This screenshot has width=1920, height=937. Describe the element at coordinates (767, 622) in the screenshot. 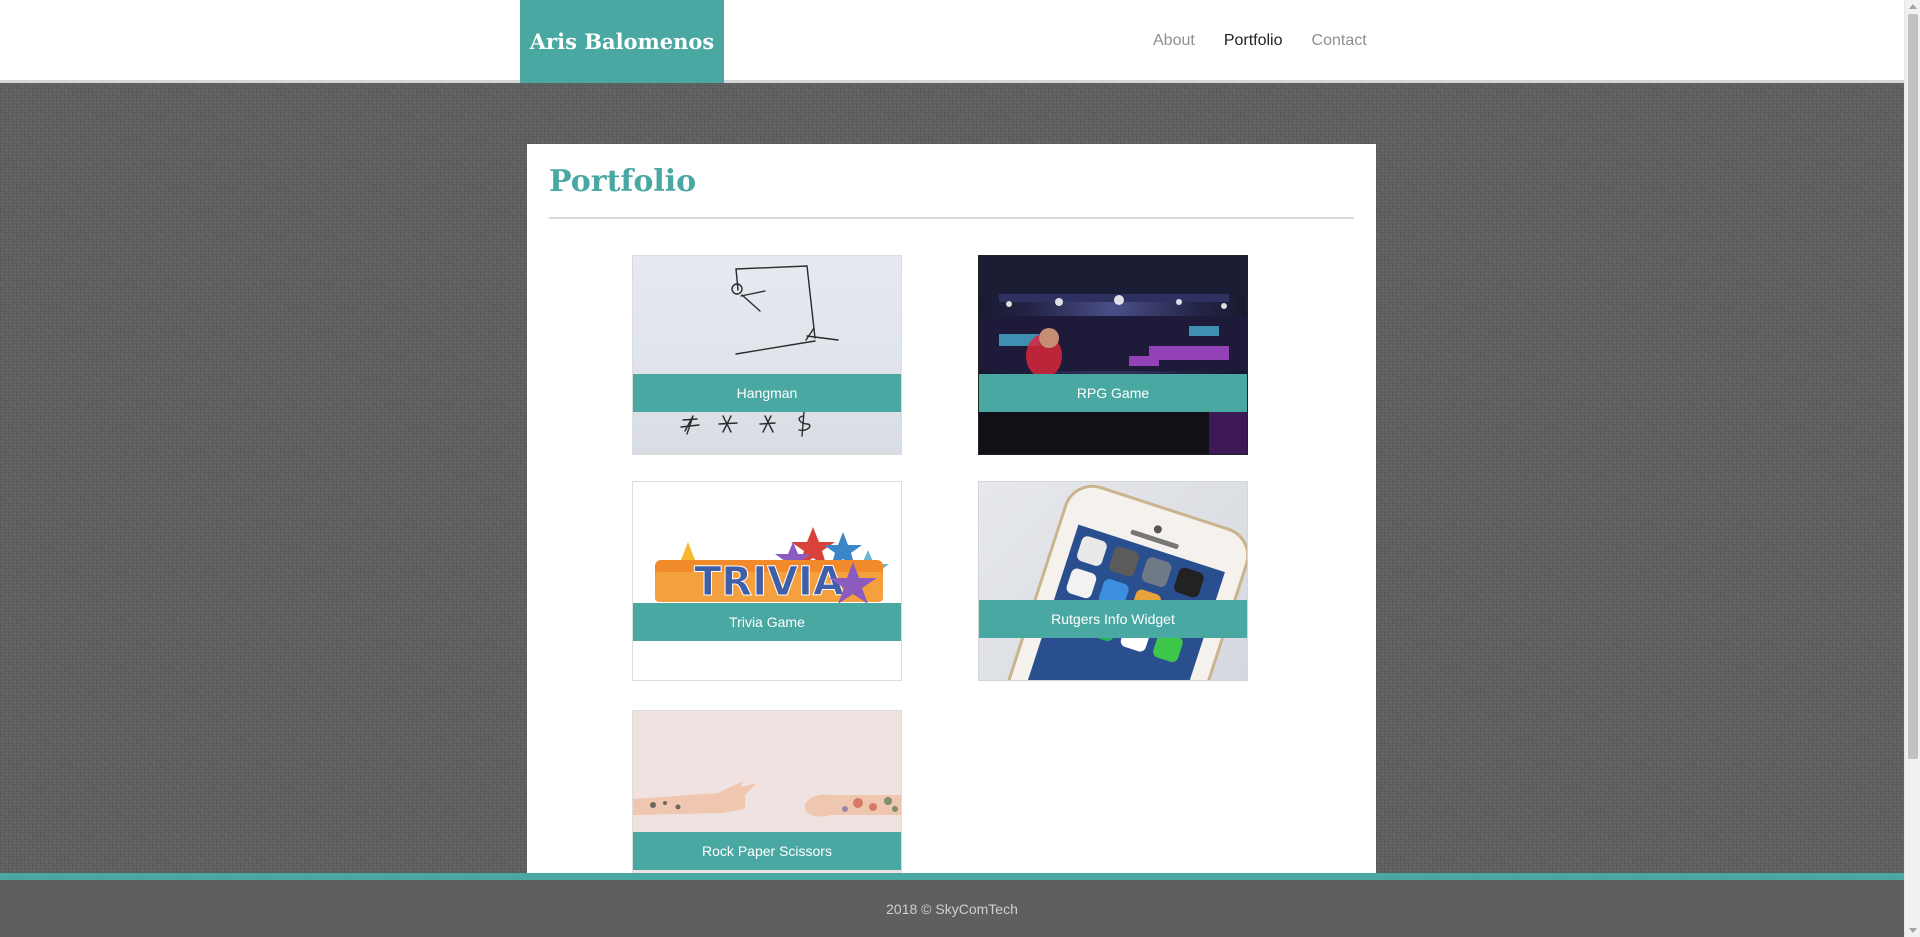

I see `project-caption: Trivia Game` at that location.